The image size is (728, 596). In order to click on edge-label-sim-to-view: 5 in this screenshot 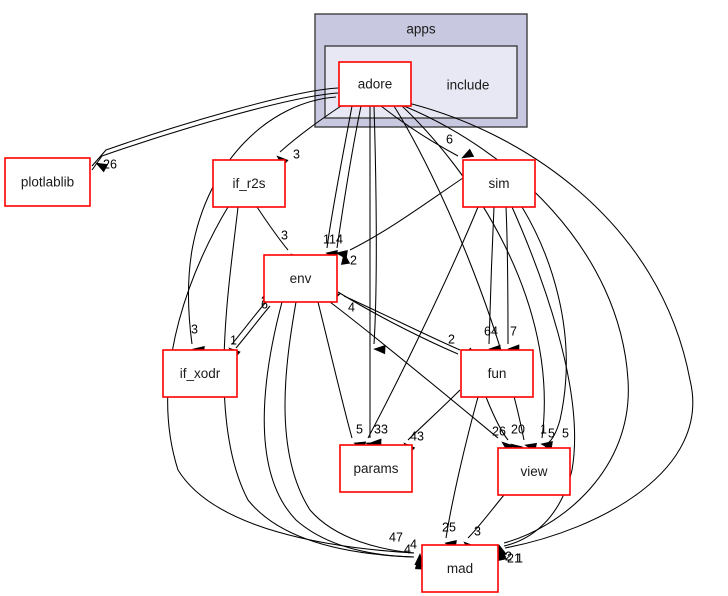, I will do `click(551, 433)`.